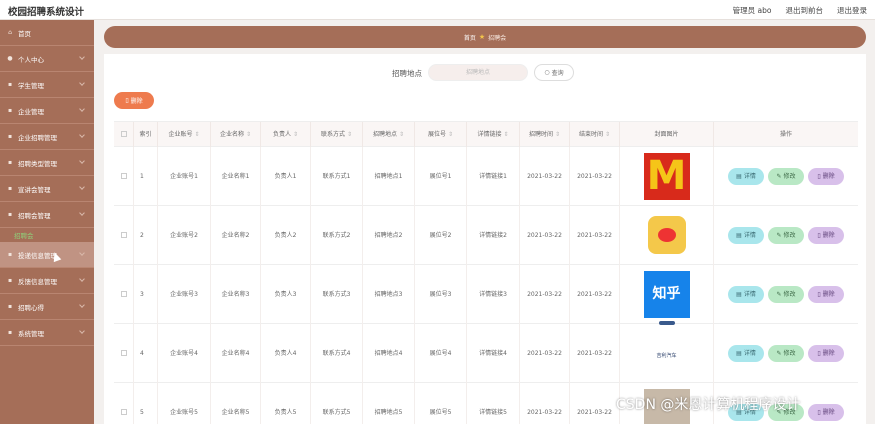 This screenshot has height=424, width=875. Describe the element at coordinates (286, 235) in the screenshot. I see `cell-owner: 负责人2` at that location.